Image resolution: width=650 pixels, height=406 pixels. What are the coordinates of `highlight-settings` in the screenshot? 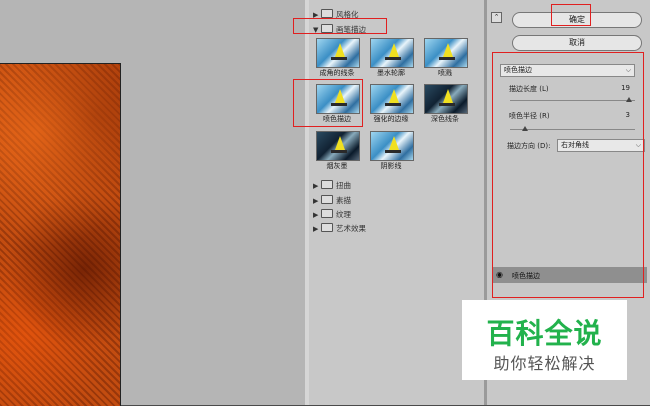 It's located at (568, 175).